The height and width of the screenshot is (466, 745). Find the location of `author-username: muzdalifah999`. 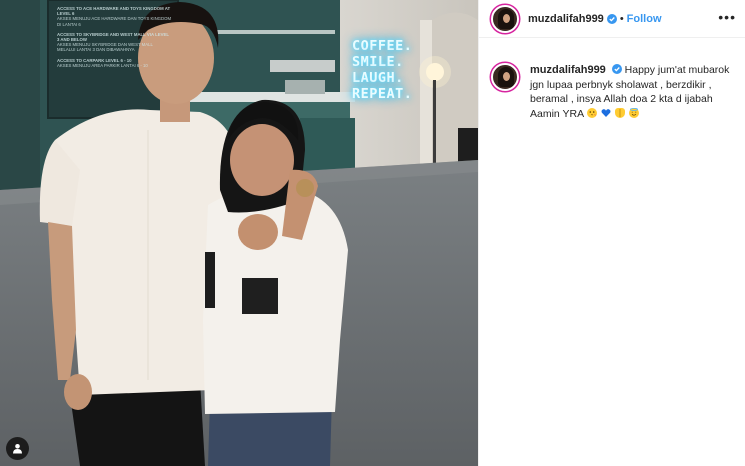

author-username: muzdalifah999 is located at coordinates (566, 19).